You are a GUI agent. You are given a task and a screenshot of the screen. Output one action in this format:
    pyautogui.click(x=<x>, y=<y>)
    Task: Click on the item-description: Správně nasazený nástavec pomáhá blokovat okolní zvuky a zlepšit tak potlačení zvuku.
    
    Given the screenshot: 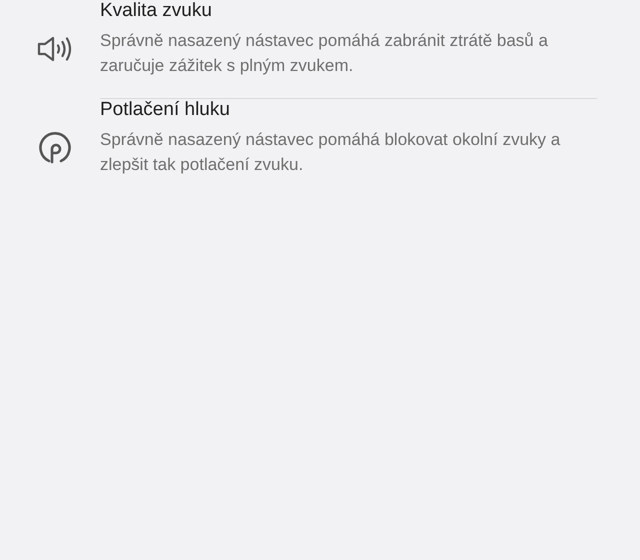 What is the action you would take?
    pyautogui.click(x=331, y=152)
    